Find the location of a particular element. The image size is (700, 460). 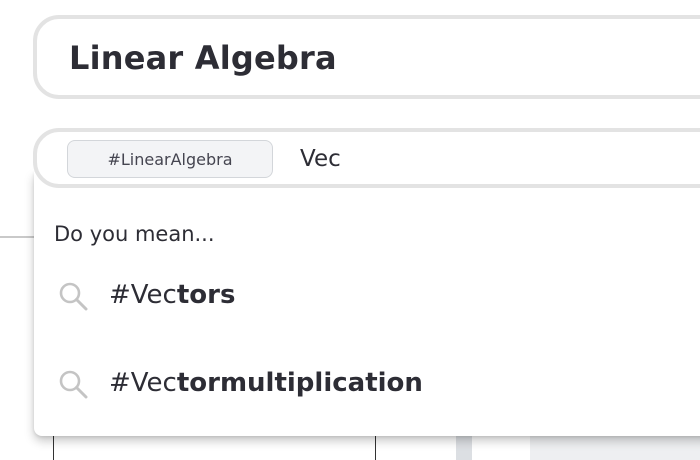

tag-chip-label: #LinearAlgebra is located at coordinates (170, 159).